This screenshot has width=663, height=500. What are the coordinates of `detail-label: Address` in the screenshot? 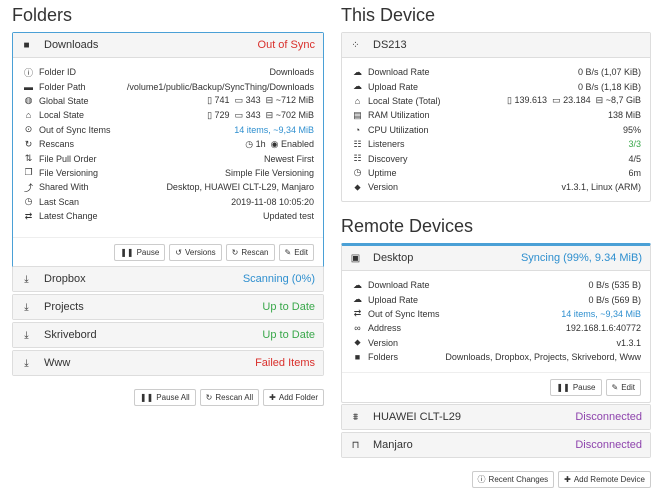 It's located at (385, 328).